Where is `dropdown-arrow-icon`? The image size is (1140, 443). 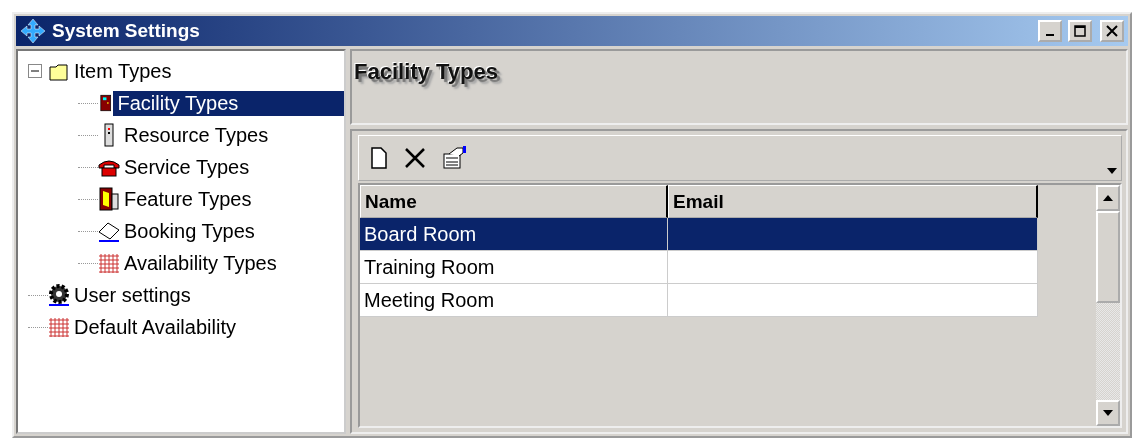
dropdown-arrow-icon is located at coordinates (1112, 171).